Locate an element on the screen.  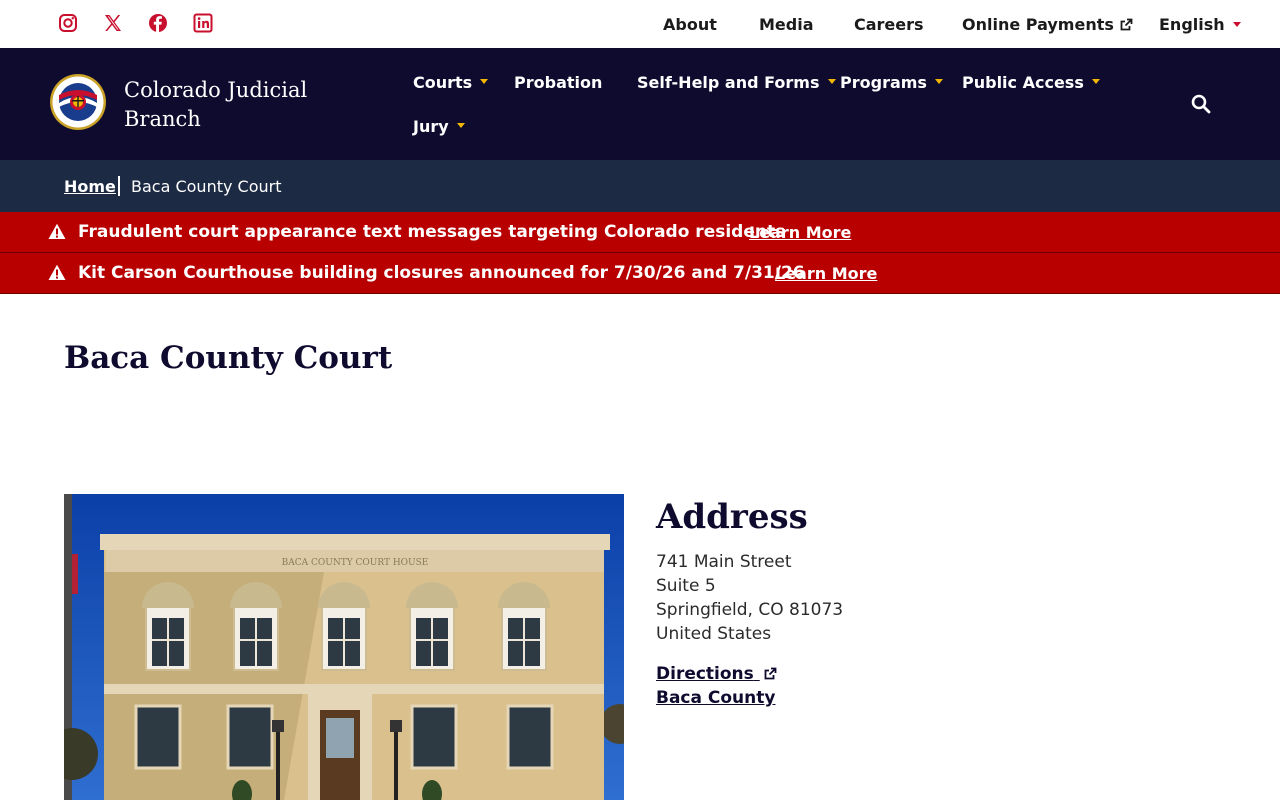
page-title: Baca County Court is located at coordinates (228, 358).